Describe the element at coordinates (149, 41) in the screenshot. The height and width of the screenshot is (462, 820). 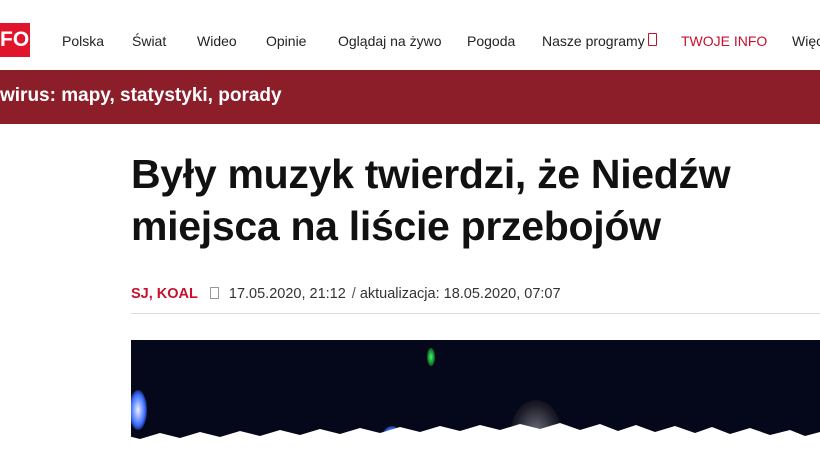
I see `nav-item-swiat: Świat` at that location.